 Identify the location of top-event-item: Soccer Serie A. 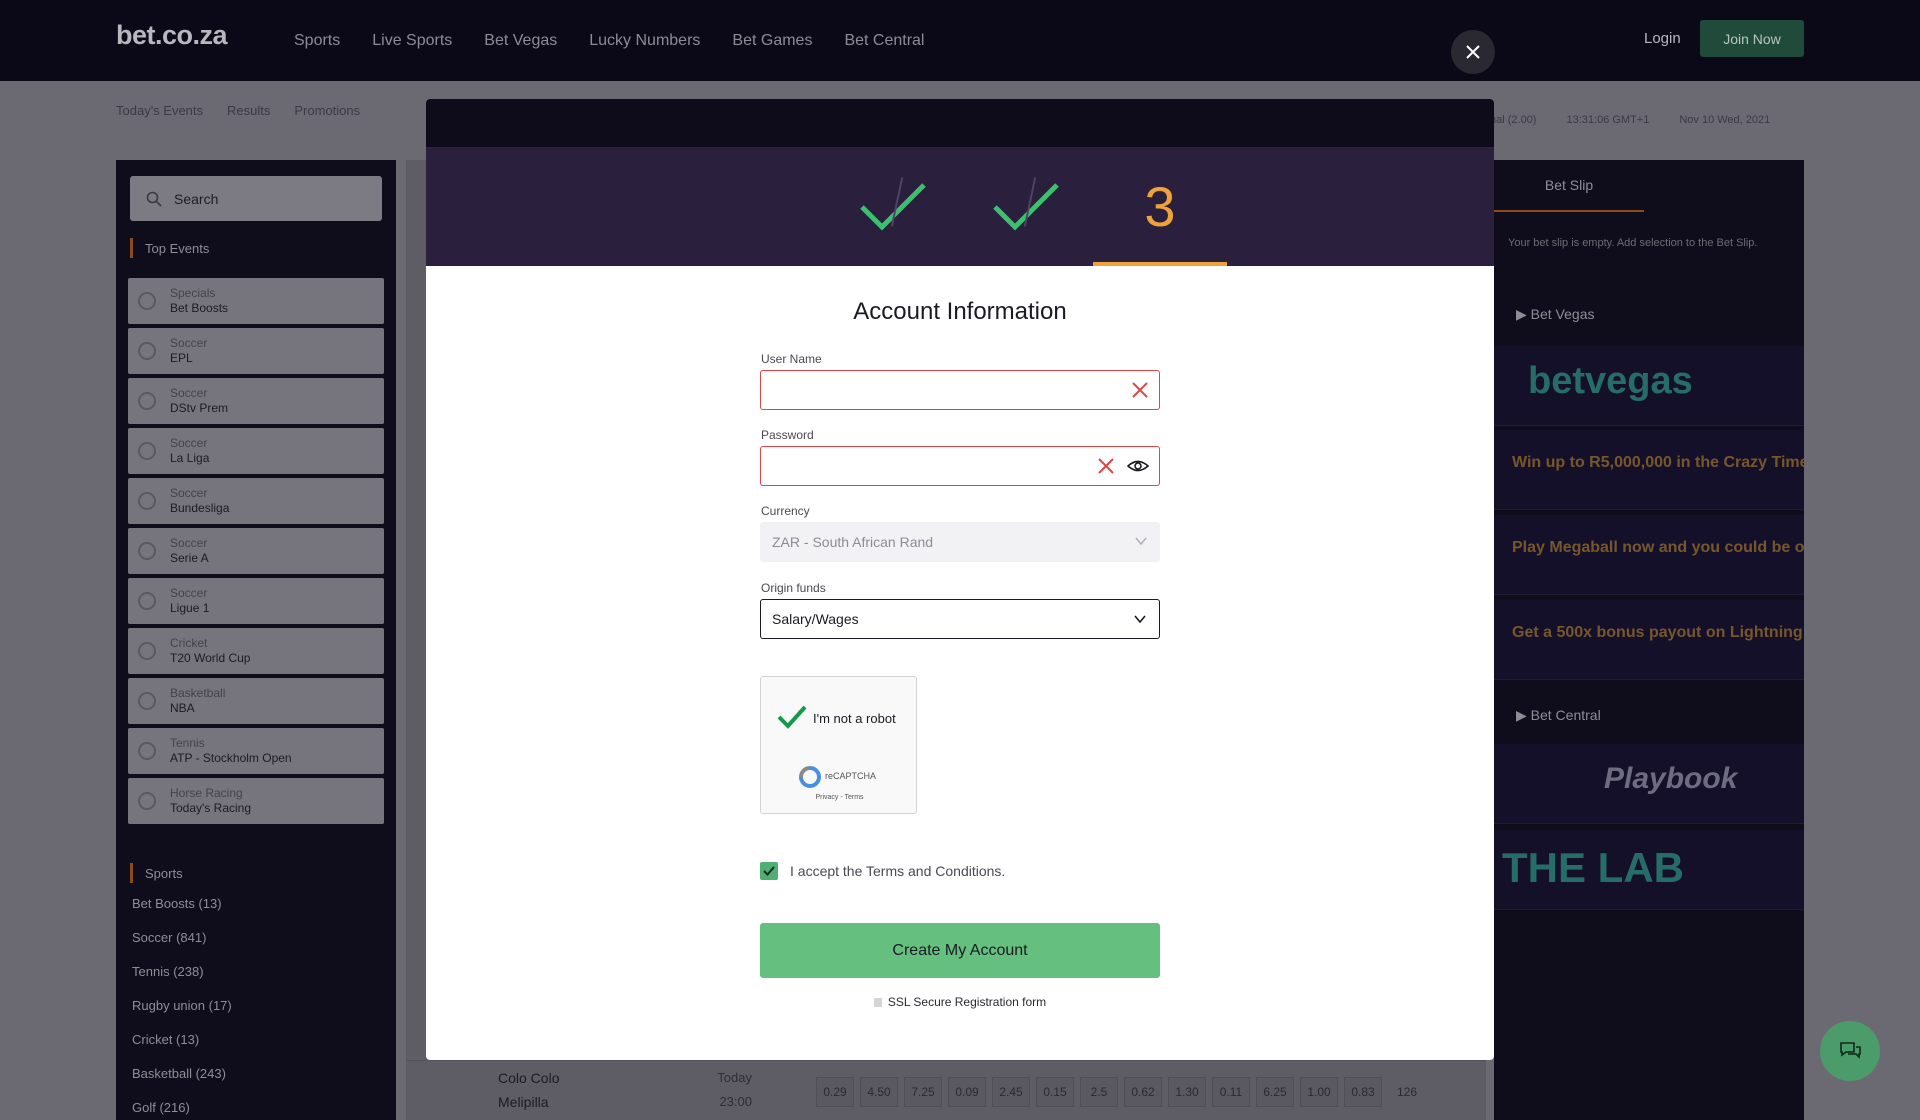
(256, 551).